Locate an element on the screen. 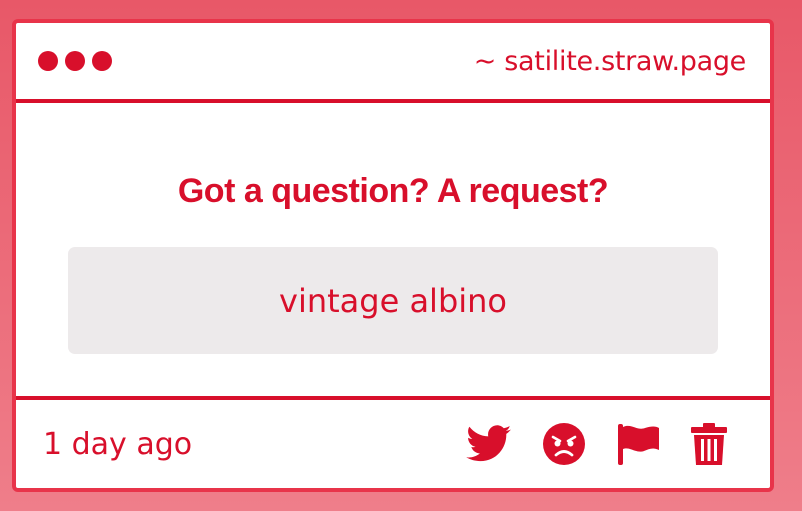  window-dots is located at coordinates (75, 61).